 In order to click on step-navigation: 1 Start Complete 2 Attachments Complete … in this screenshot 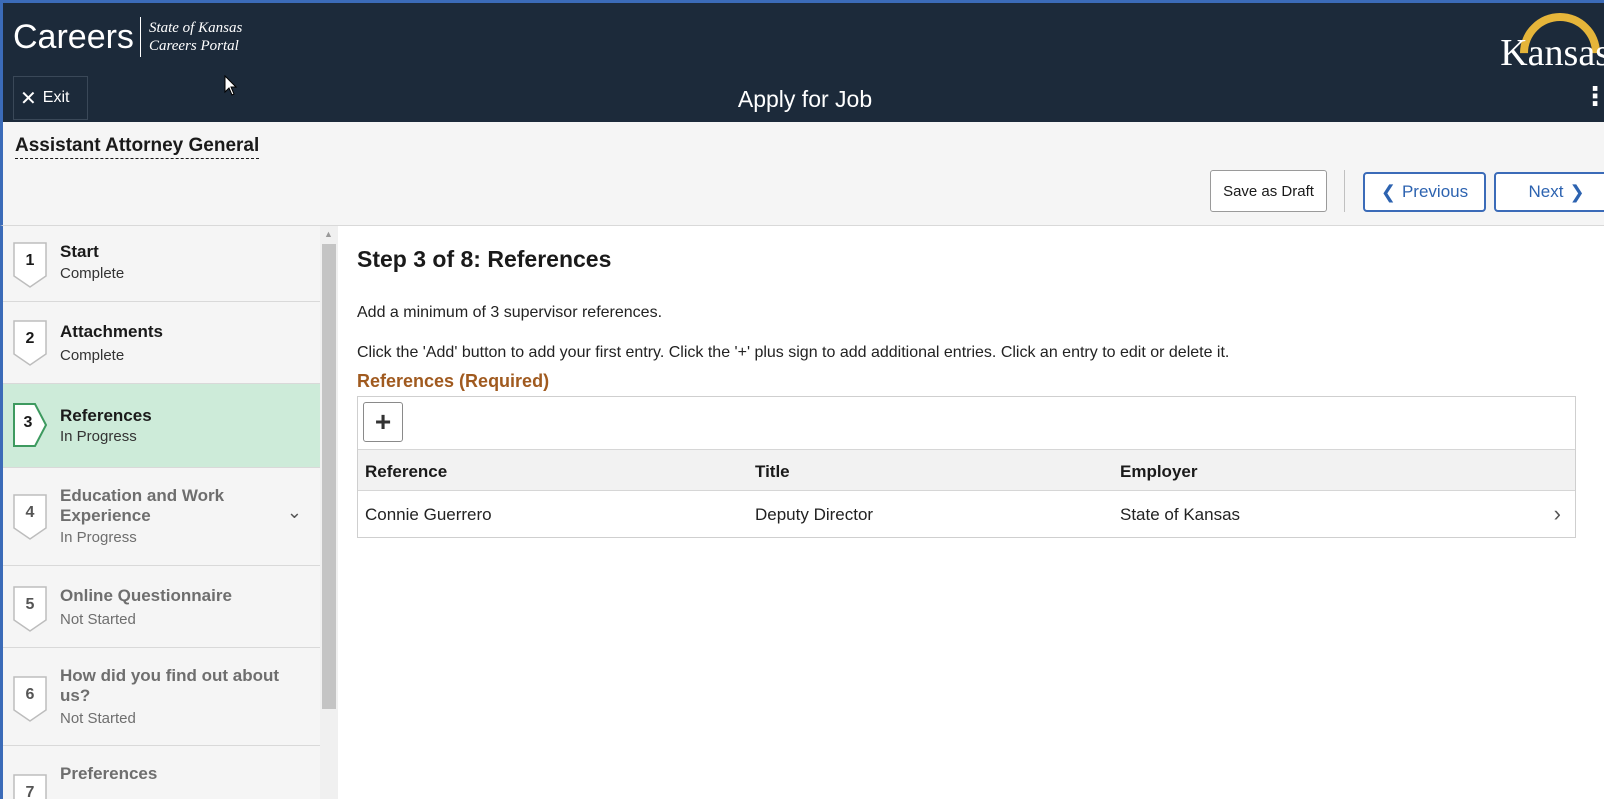, I will do `click(160, 512)`.